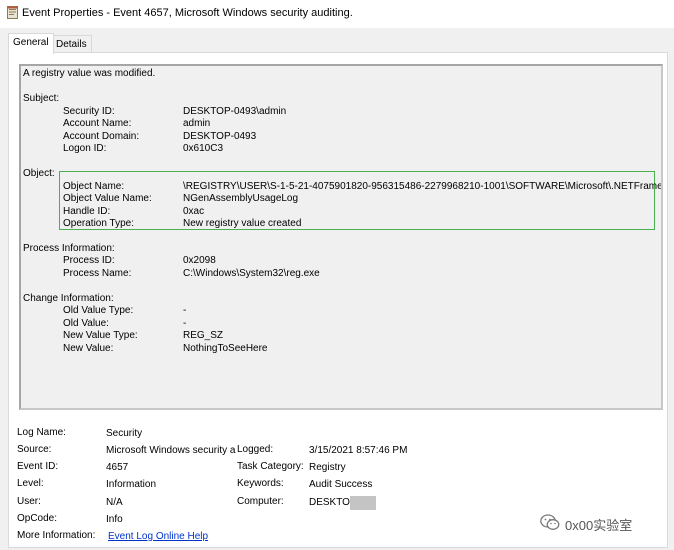 This screenshot has height=550, width=674. Describe the element at coordinates (194, 211) in the screenshot. I see `field-value: 0xac` at that location.